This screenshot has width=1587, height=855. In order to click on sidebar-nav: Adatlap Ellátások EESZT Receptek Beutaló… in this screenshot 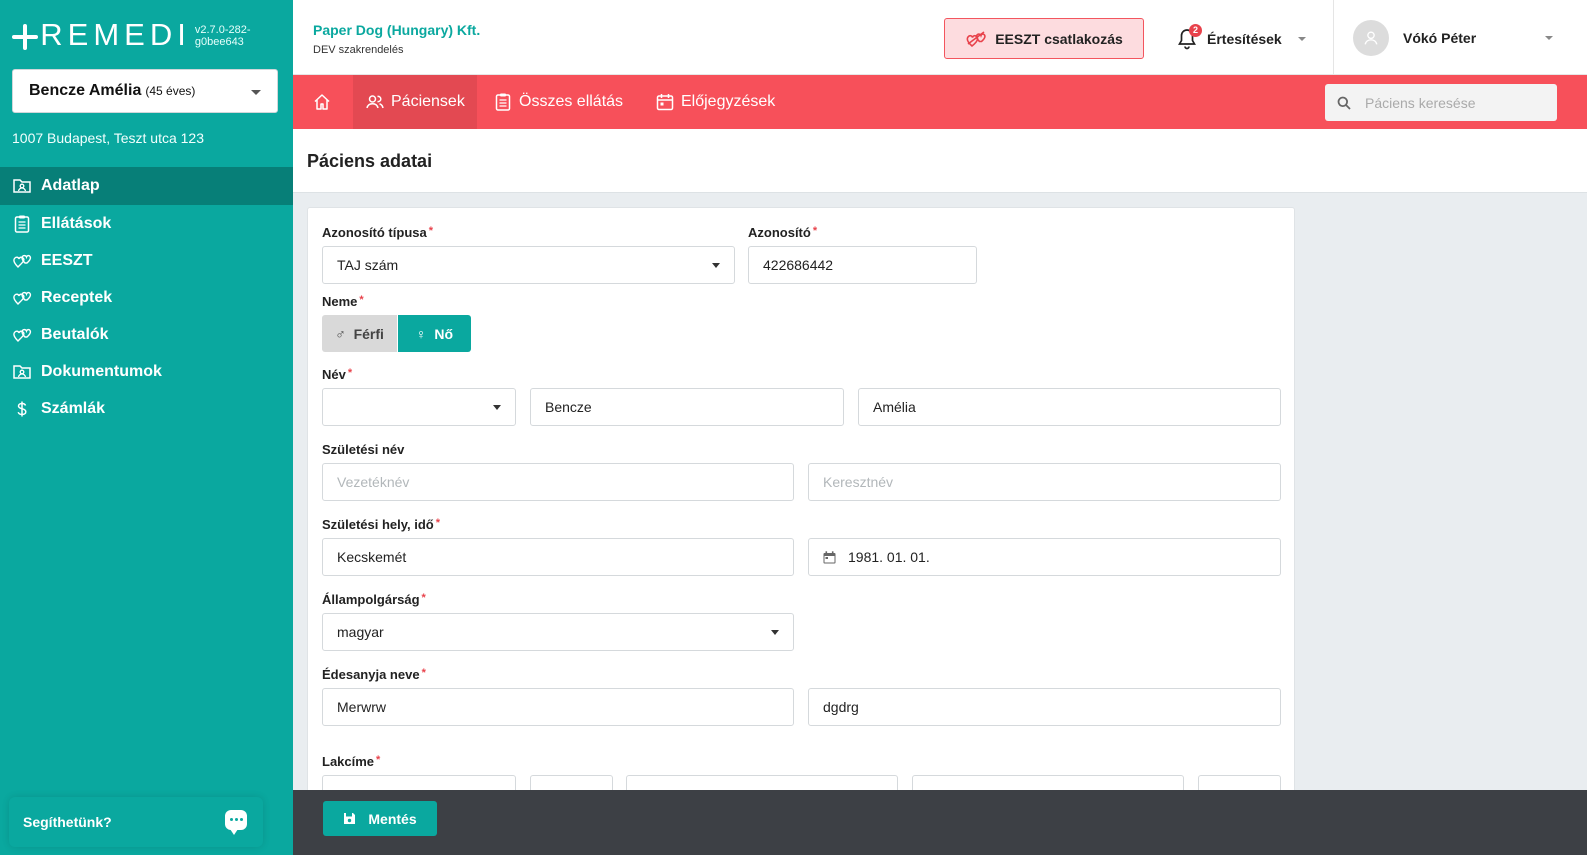, I will do `click(146, 297)`.